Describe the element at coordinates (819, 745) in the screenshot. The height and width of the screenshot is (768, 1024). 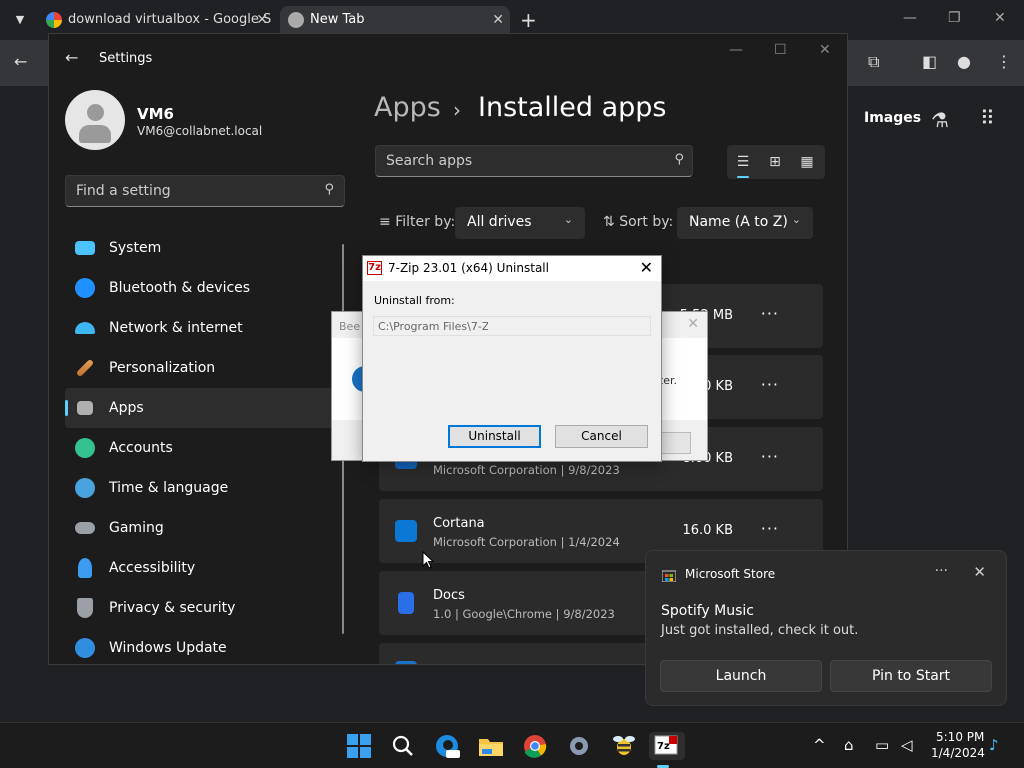
I see `chevron-up-icon: ^` at that location.